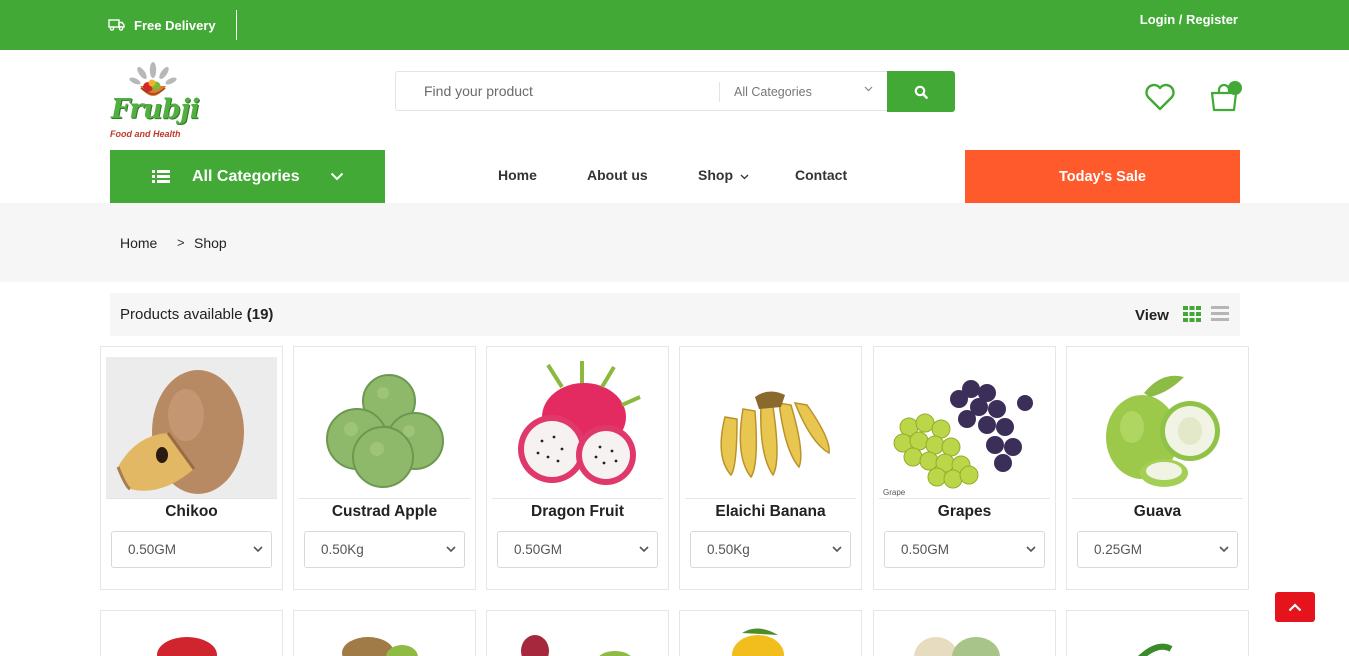 This screenshot has width=1349, height=656. What do you see at coordinates (260, 314) in the screenshot?
I see `products-available-count: (19)` at bounding box center [260, 314].